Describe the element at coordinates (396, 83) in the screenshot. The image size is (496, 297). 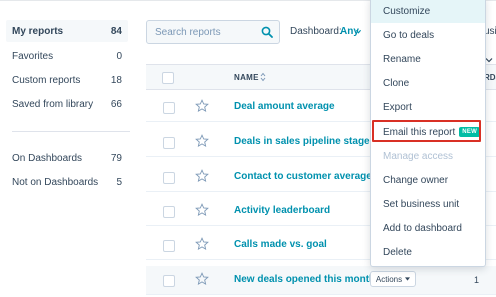
I see `menu-item-label: Clone` at that location.